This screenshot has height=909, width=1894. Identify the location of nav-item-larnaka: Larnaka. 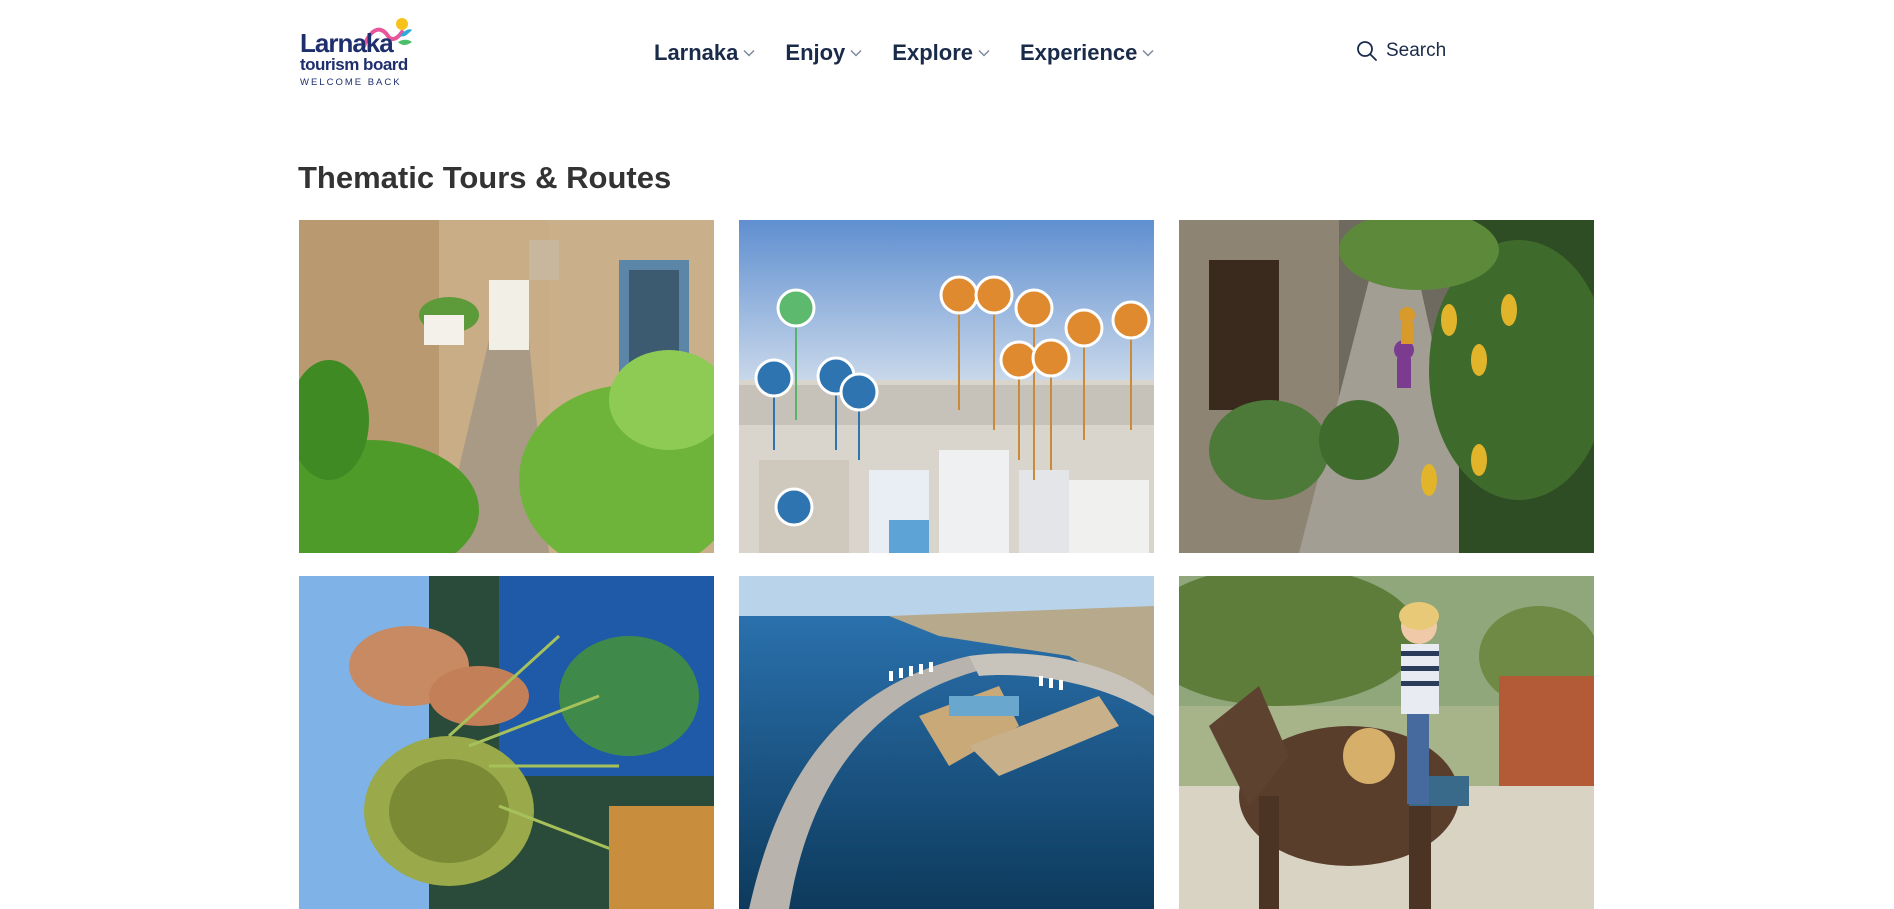
(704, 53).